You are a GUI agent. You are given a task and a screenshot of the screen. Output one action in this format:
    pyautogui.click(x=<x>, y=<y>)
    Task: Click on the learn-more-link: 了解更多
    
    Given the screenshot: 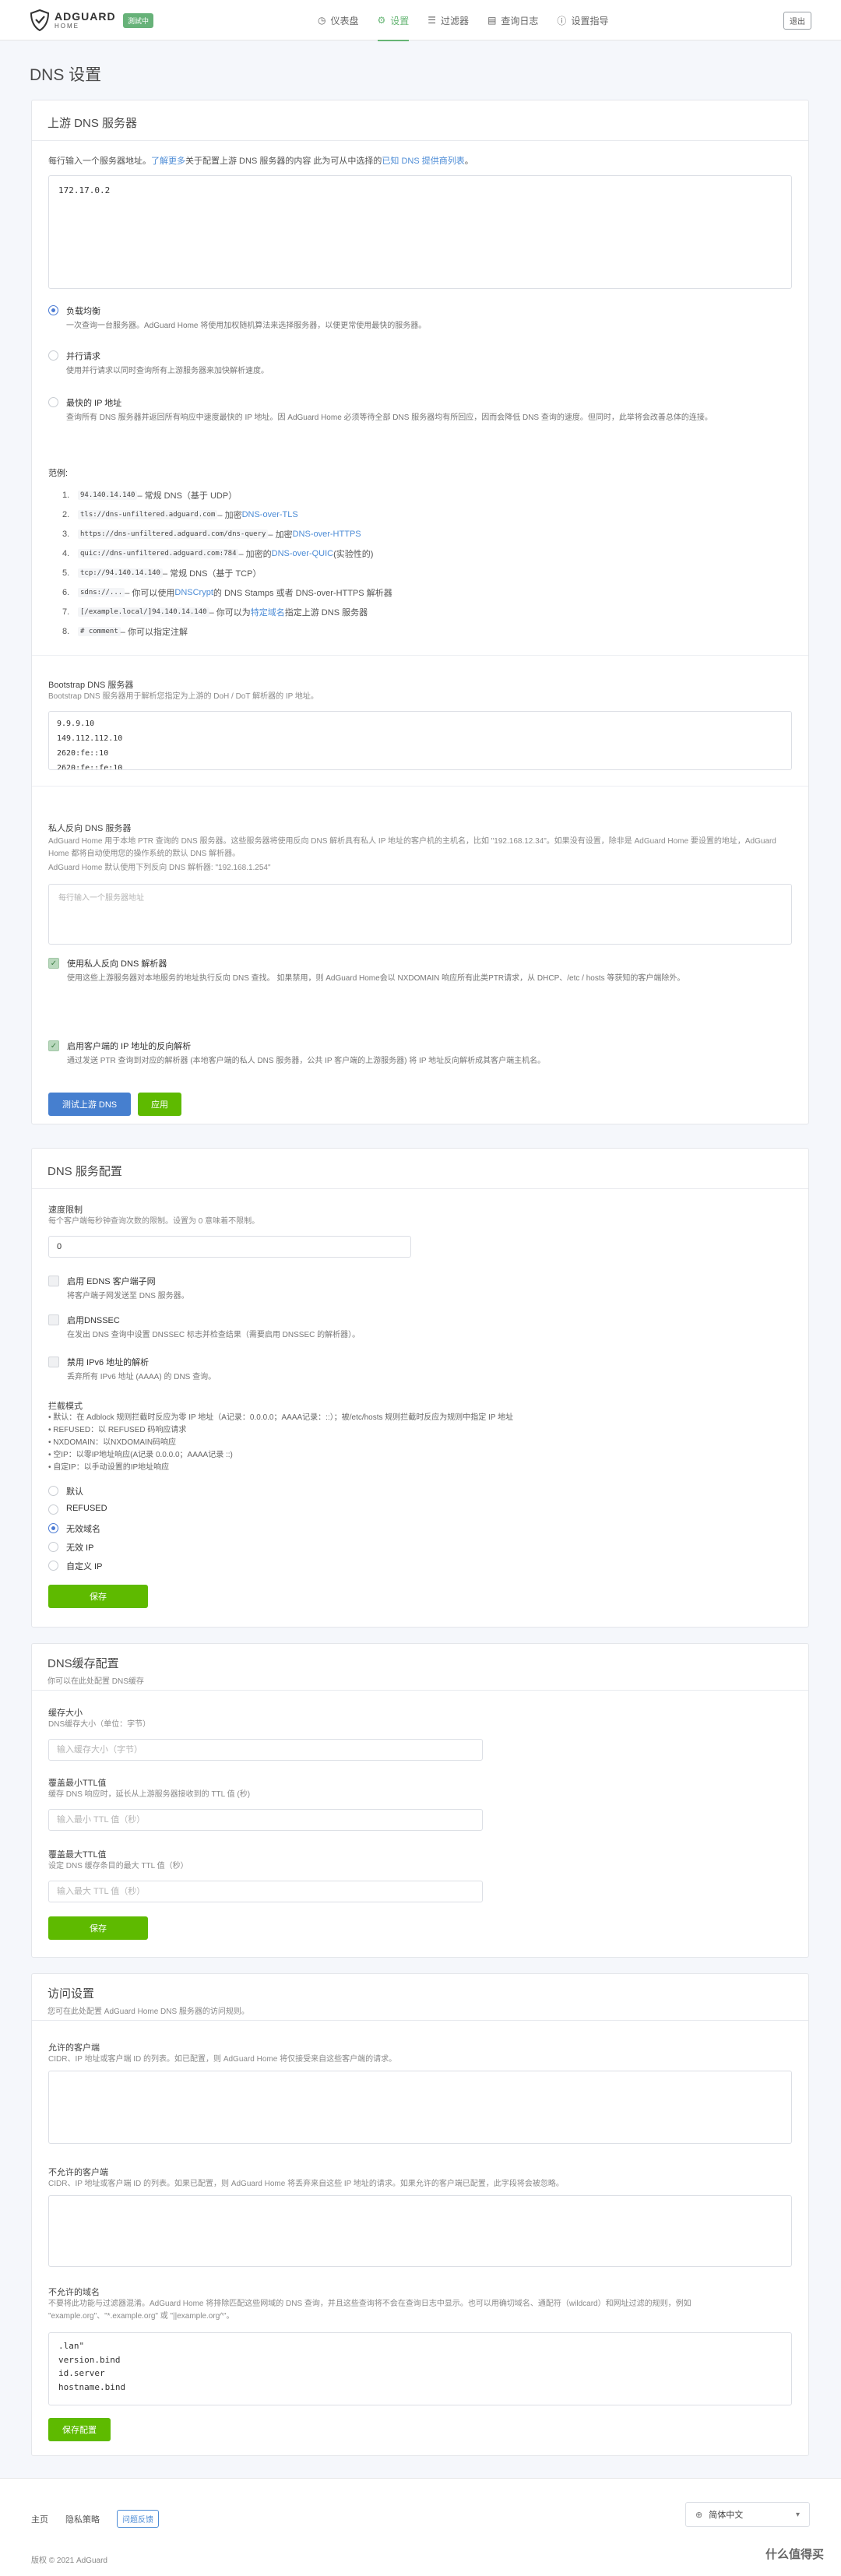 What is the action you would take?
    pyautogui.click(x=168, y=161)
    